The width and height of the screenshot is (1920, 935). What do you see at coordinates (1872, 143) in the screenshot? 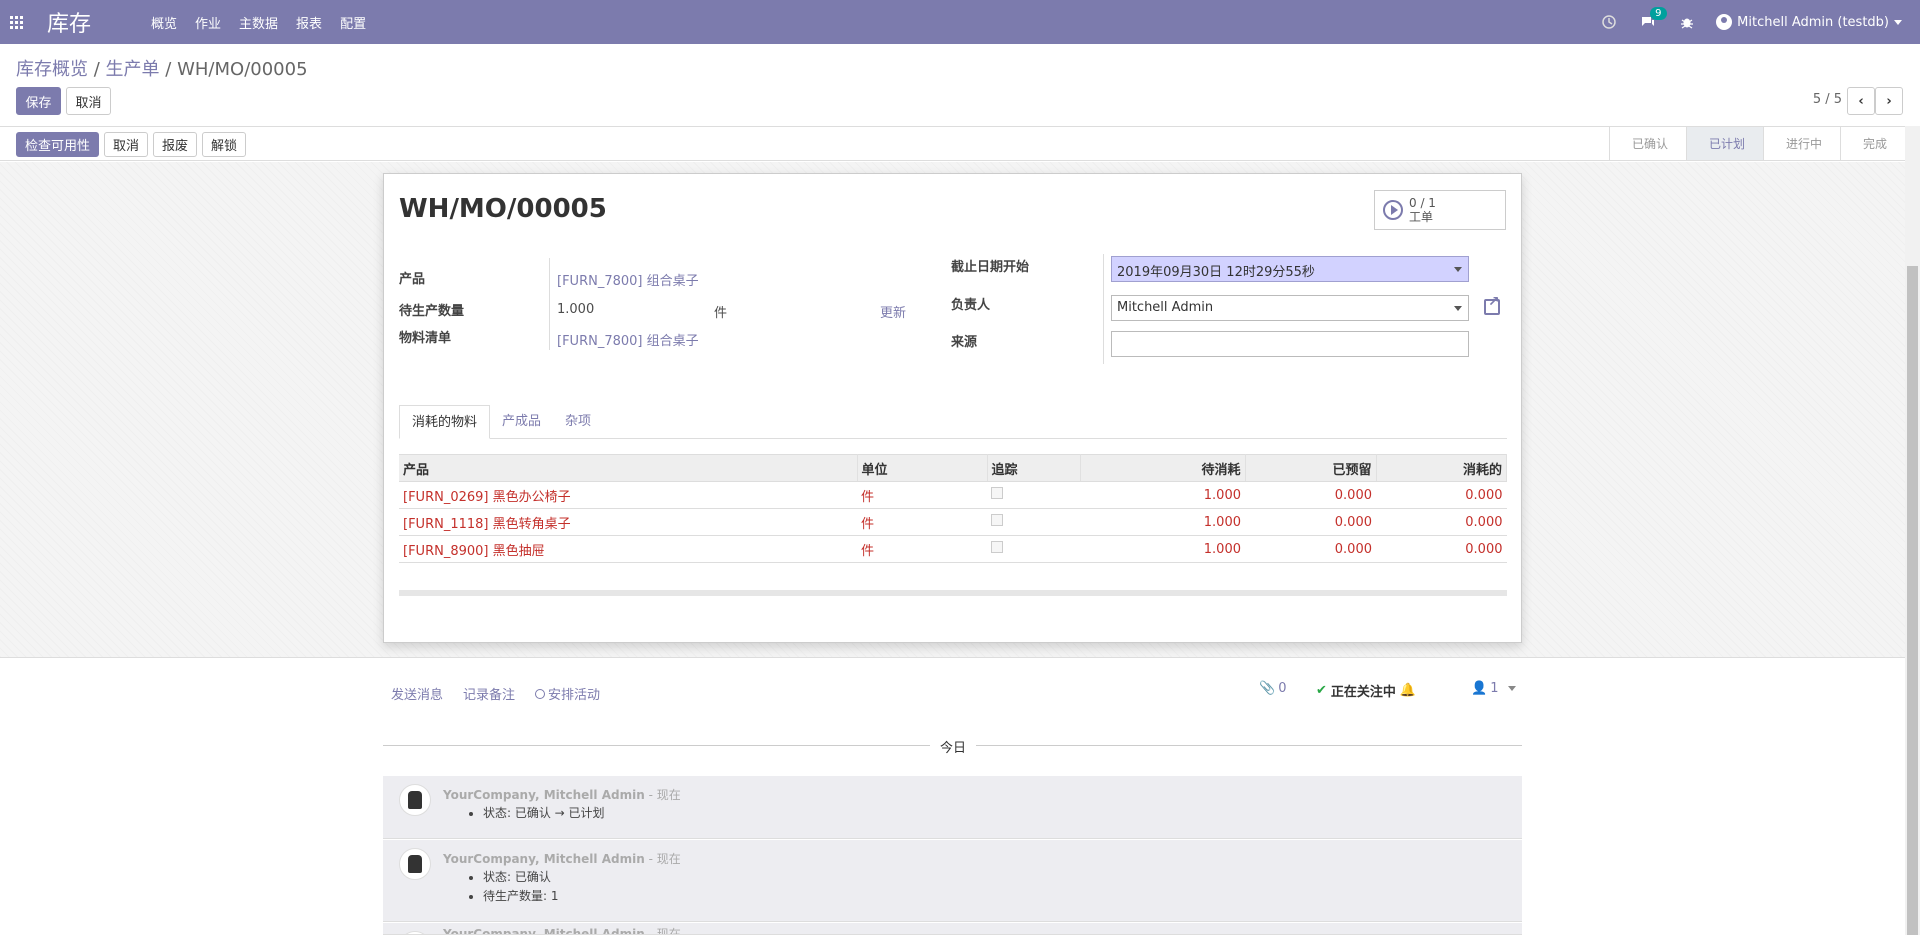
I see `stage-done: 完成` at bounding box center [1872, 143].